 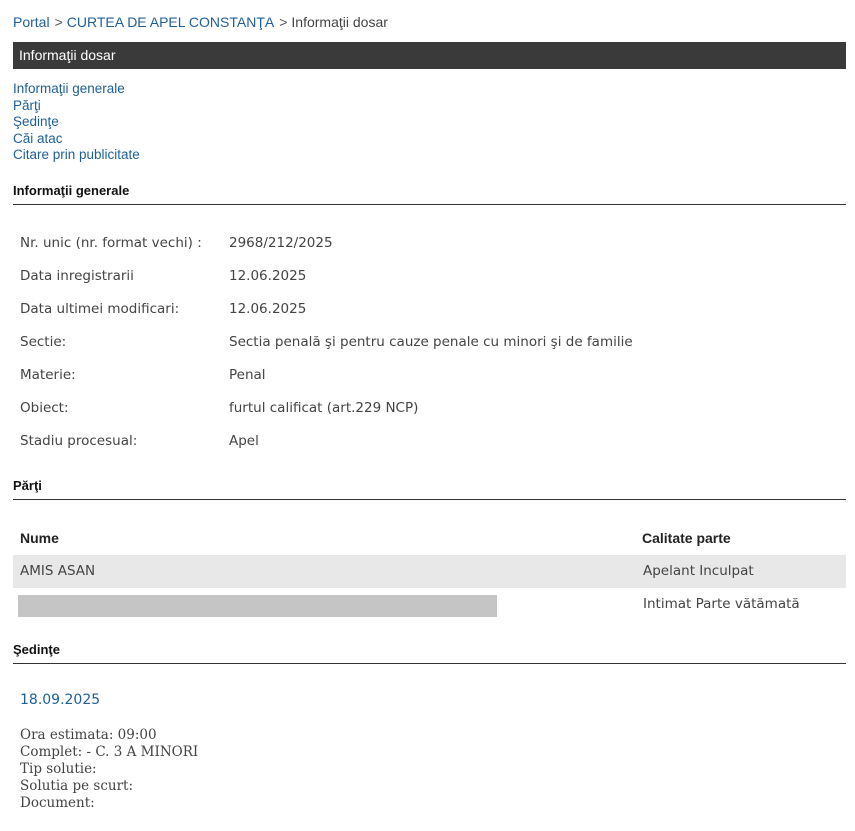 What do you see at coordinates (324, 408) in the screenshot?
I see `info-value: furtul calificat (art.229 NCP)` at bounding box center [324, 408].